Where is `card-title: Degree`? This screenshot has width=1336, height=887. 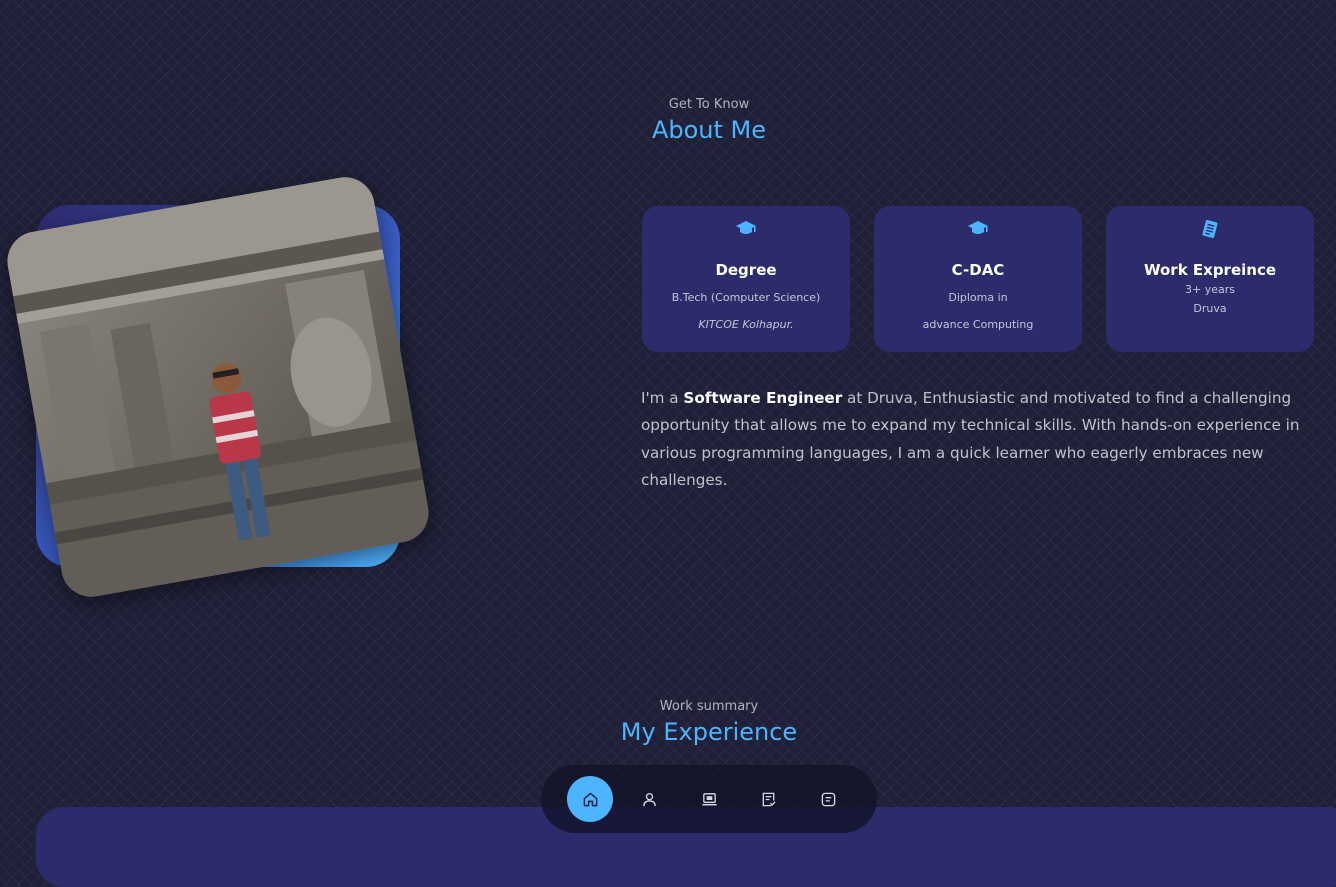
card-title: Degree is located at coordinates (746, 270).